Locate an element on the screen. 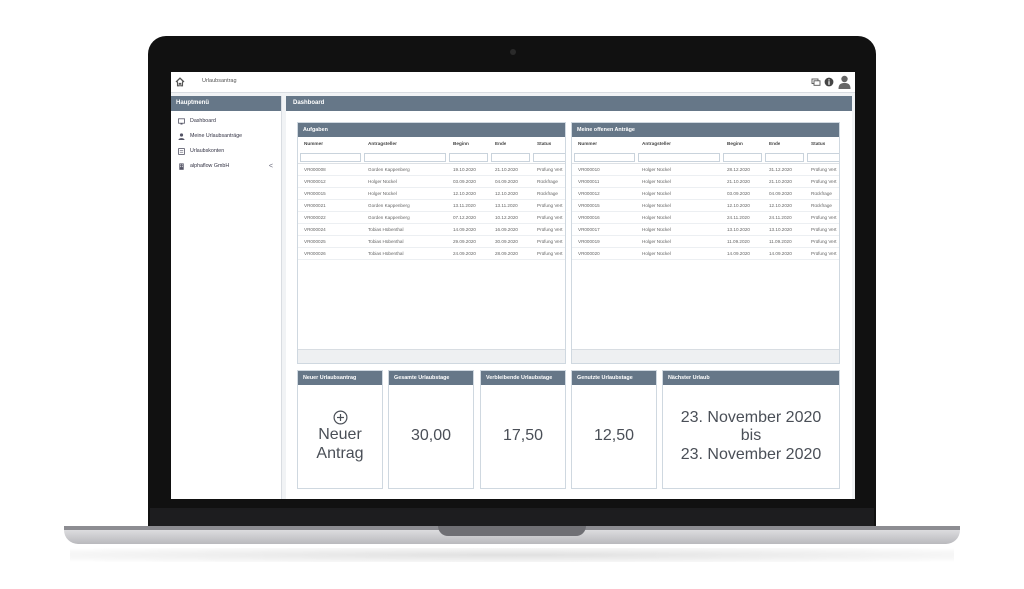 This screenshot has width=1024, height=589. sidebar-item-company: alphaflow GmbH < is located at coordinates (226, 166).